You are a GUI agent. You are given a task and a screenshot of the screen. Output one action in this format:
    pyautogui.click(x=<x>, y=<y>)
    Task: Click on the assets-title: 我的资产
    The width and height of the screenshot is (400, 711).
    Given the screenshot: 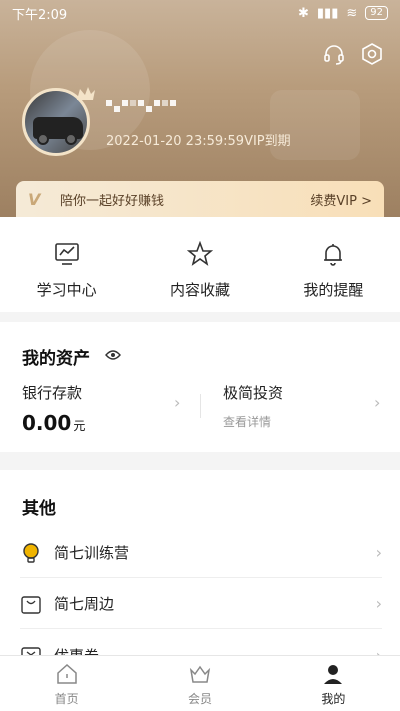 What is the action you would take?
    pyautogui.click(x=56, y=359)
    